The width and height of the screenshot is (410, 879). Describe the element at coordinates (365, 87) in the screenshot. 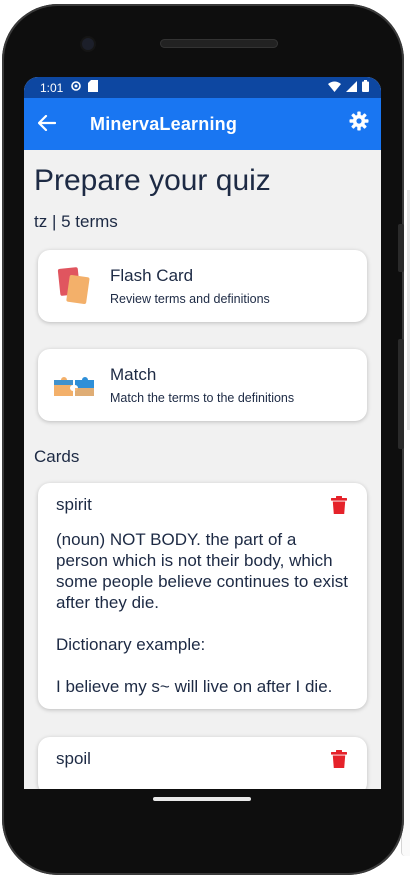

I see `battery-icon` at that location.